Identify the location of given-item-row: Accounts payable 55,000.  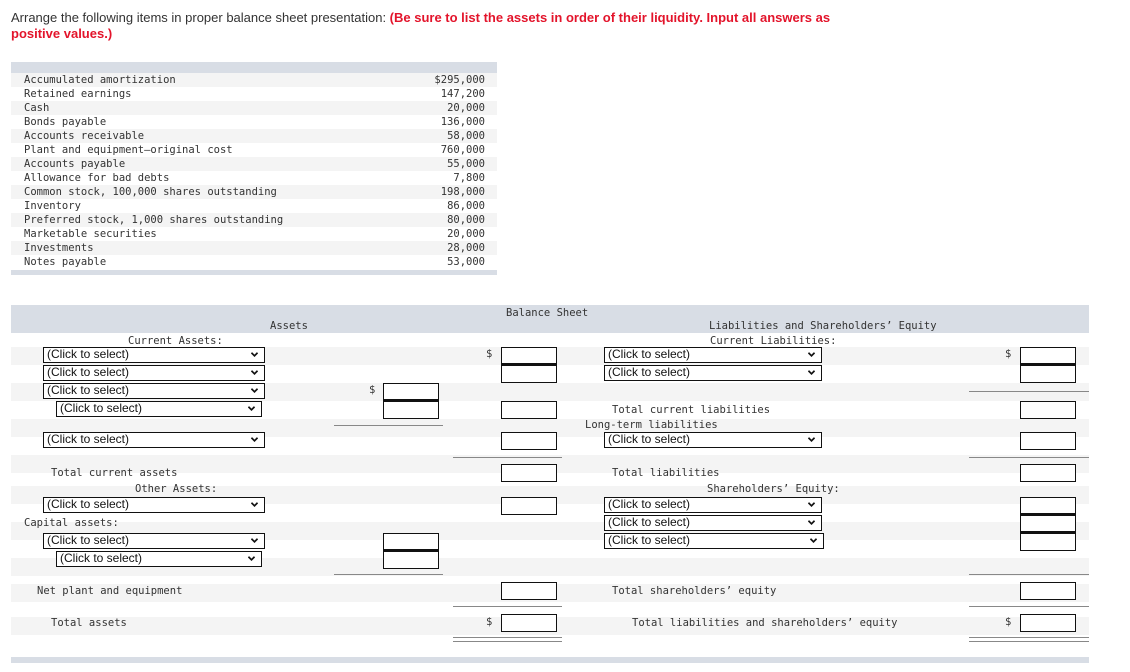
(254, 164).